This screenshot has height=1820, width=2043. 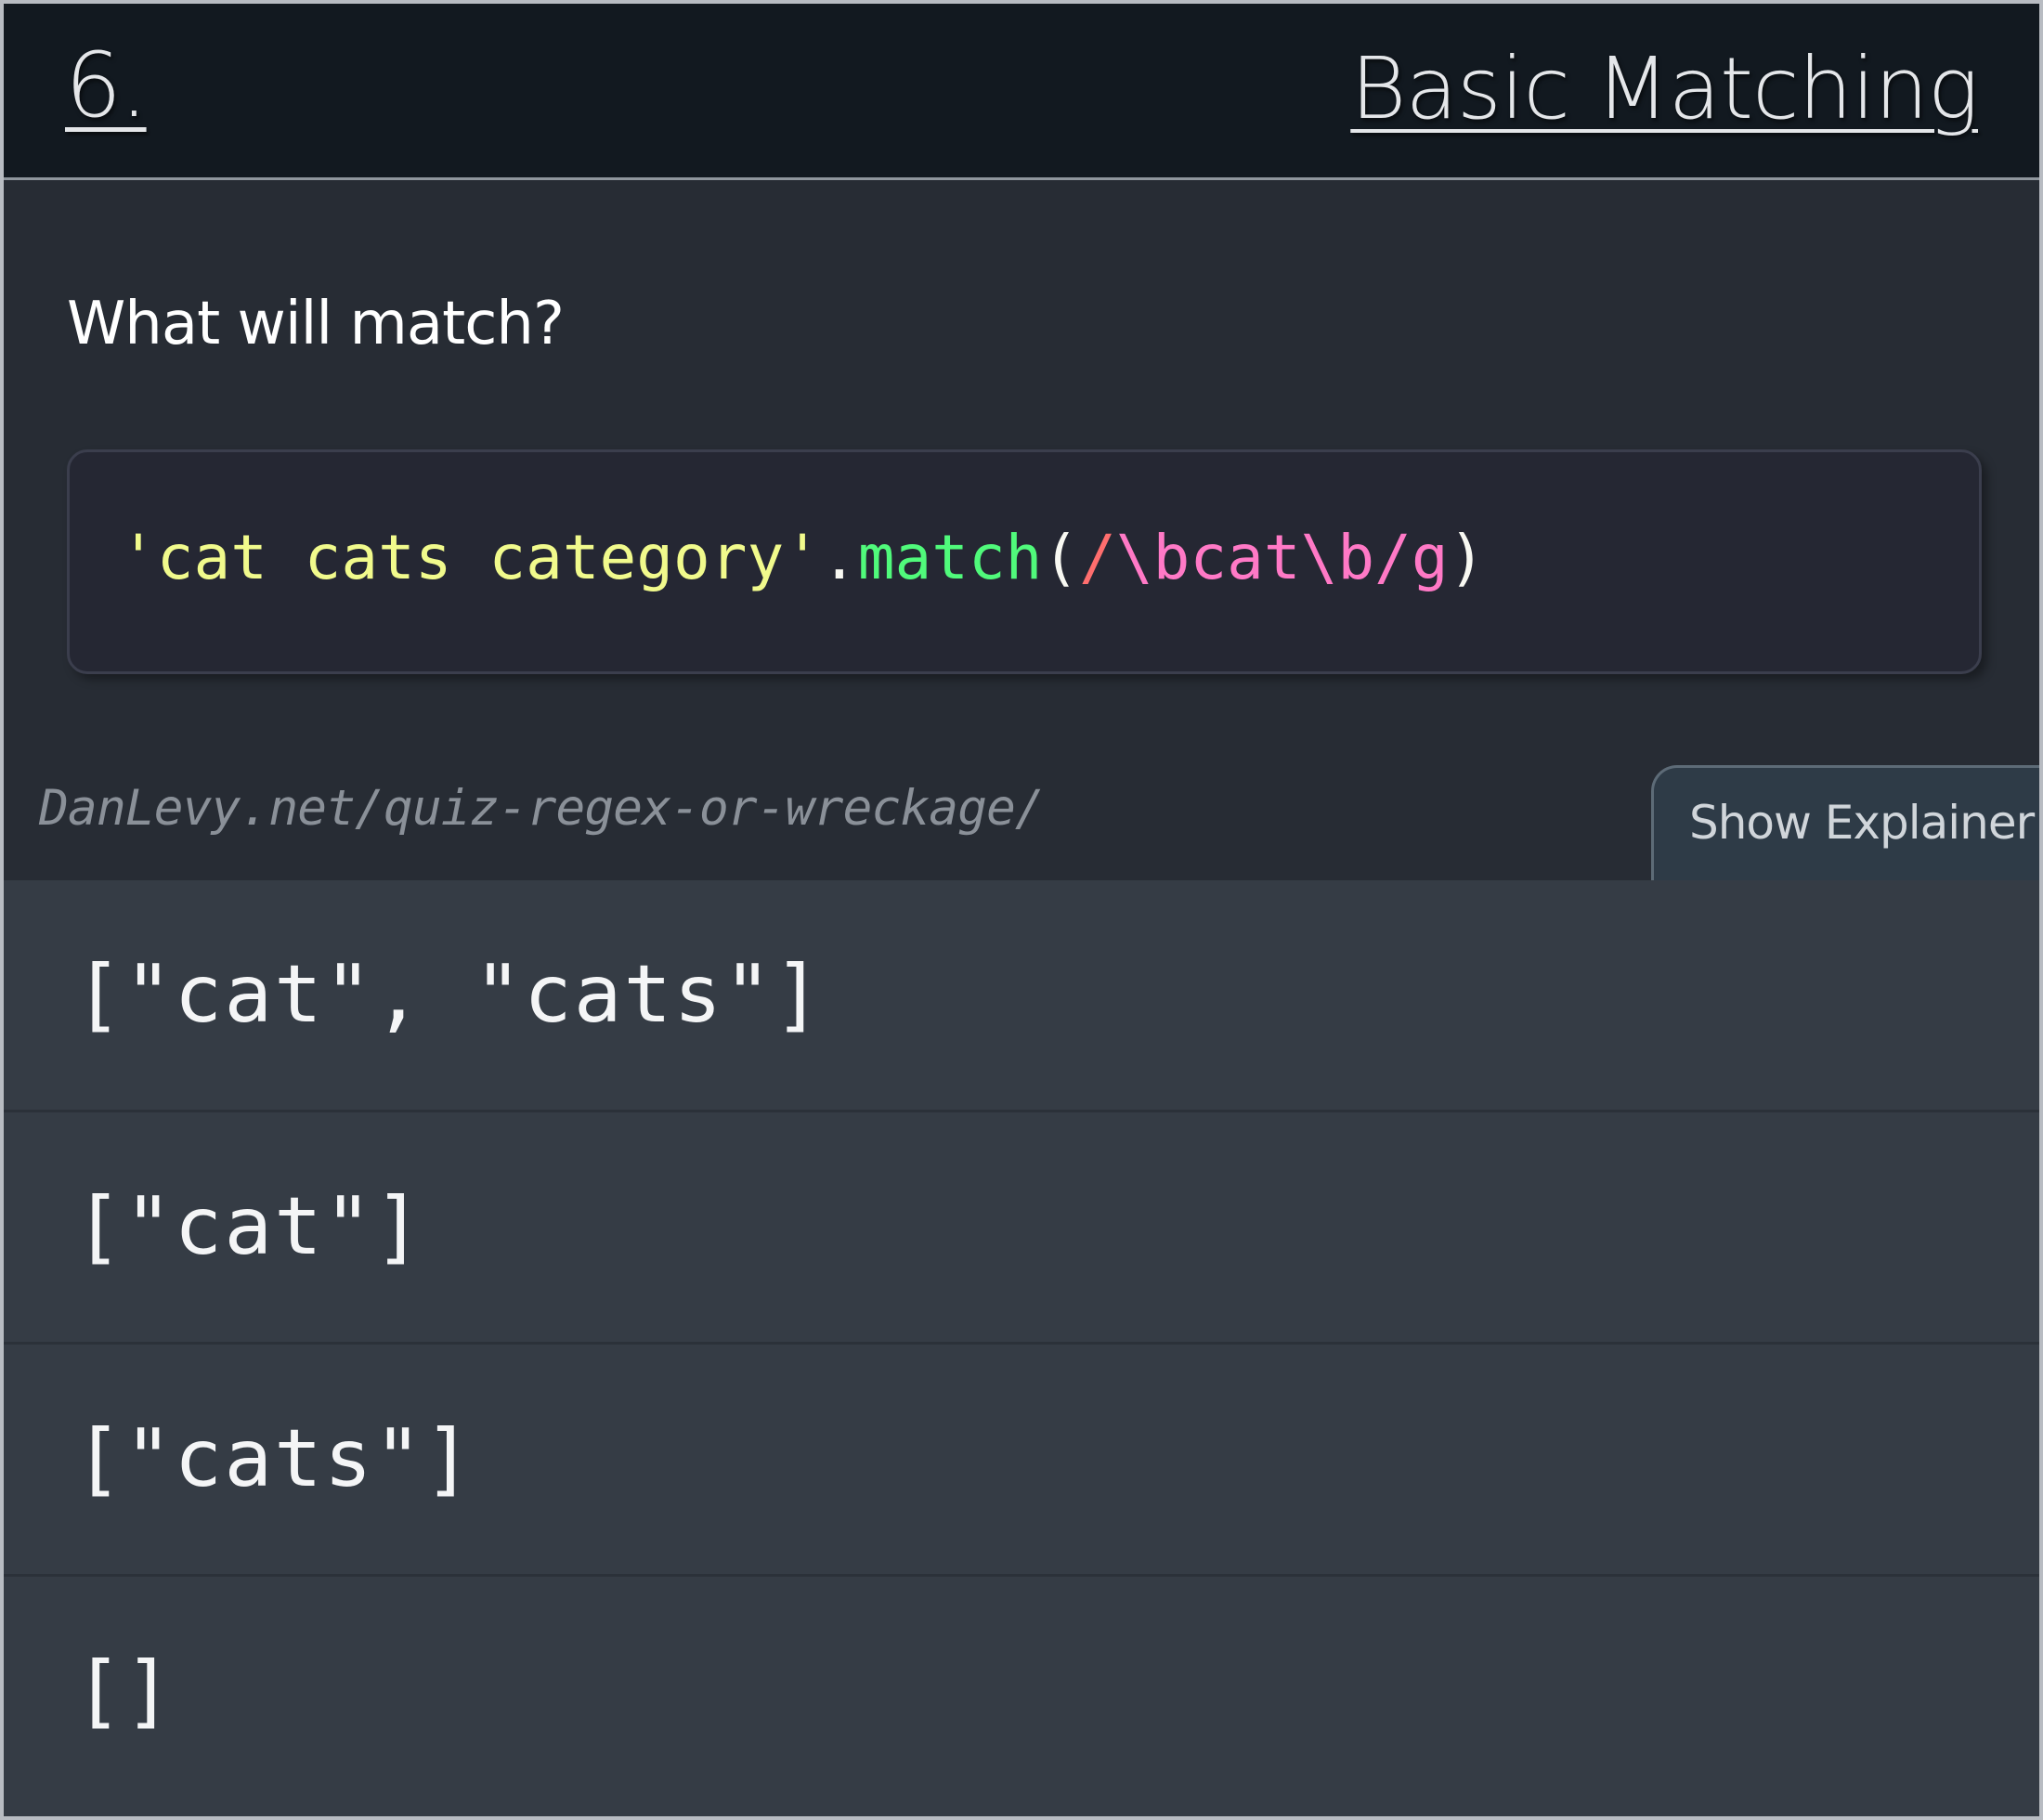 I want to click on code-method: match, so click(x=950, y=557).